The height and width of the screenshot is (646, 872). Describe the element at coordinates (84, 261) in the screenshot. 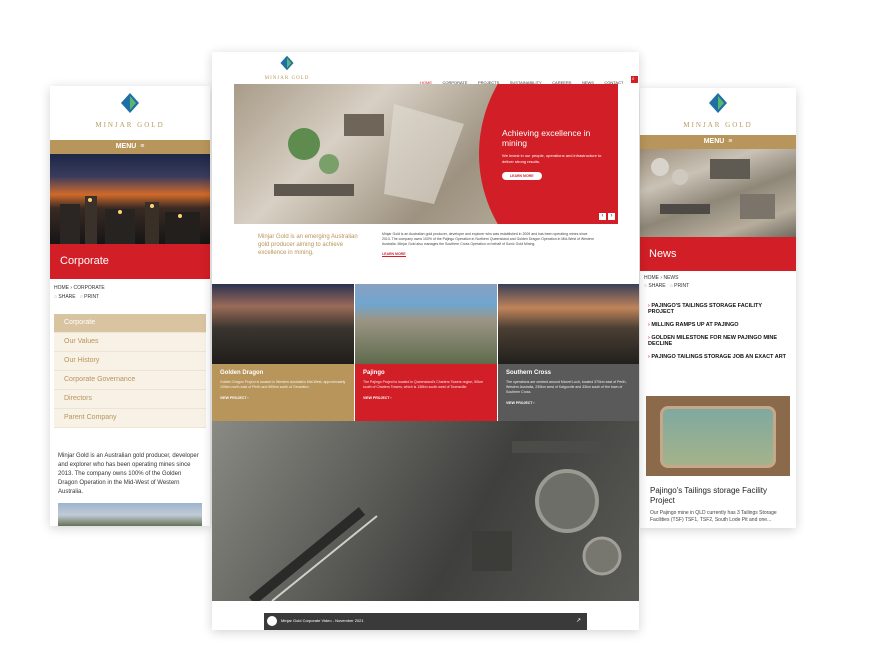

I see `page-title: Corporate` at that location.